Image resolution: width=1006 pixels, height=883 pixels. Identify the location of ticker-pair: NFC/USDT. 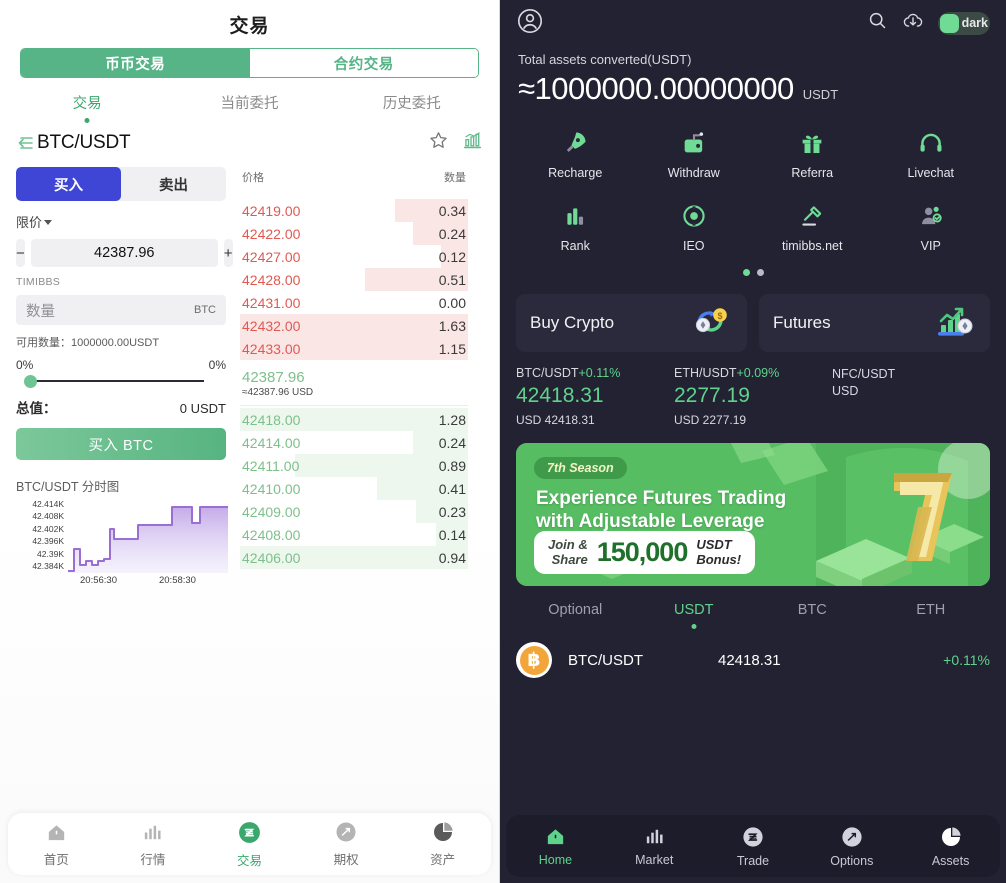
(864, 374).